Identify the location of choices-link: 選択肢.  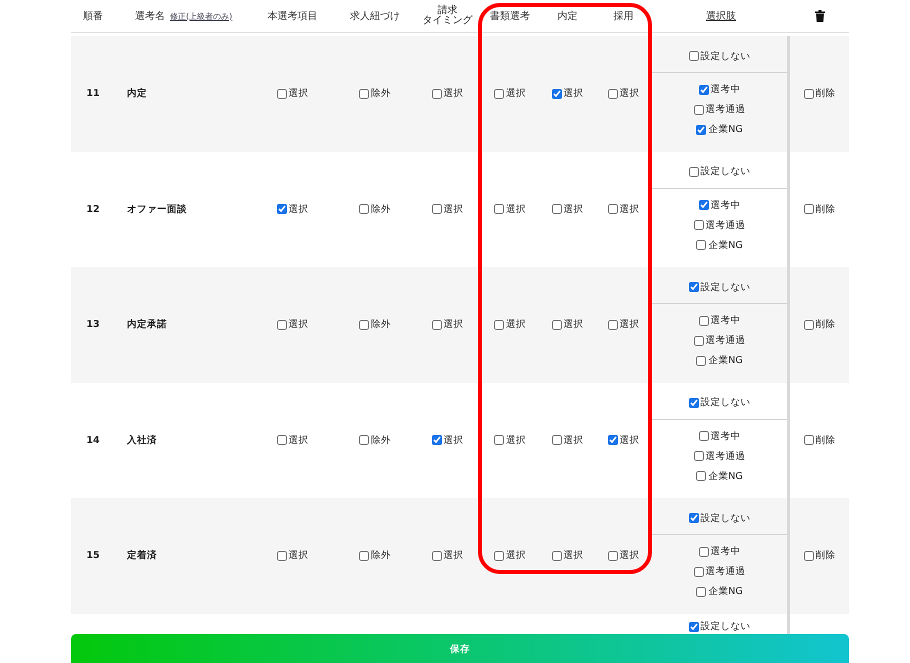
(721, 16).